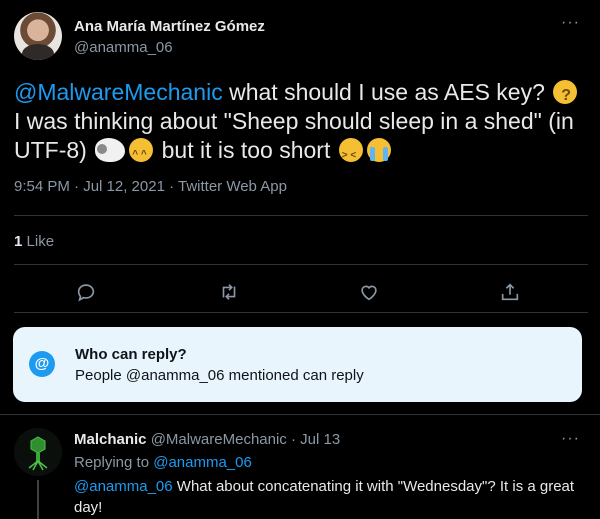 The height and width of the screenshot is (519, 600). What do you see at coordinates (300, 293) in the screenshot?
I see `tweet-actions` at bounding box center [300, 293].